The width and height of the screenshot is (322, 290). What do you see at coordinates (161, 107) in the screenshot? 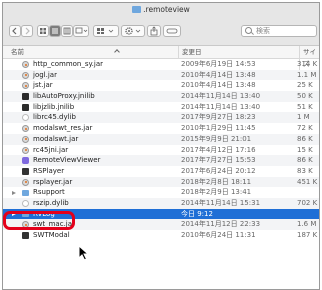
I see `file-row: libjzlib.jnilib 2014年11月14日 13:40 51 K` at bounding box center [161, 107].